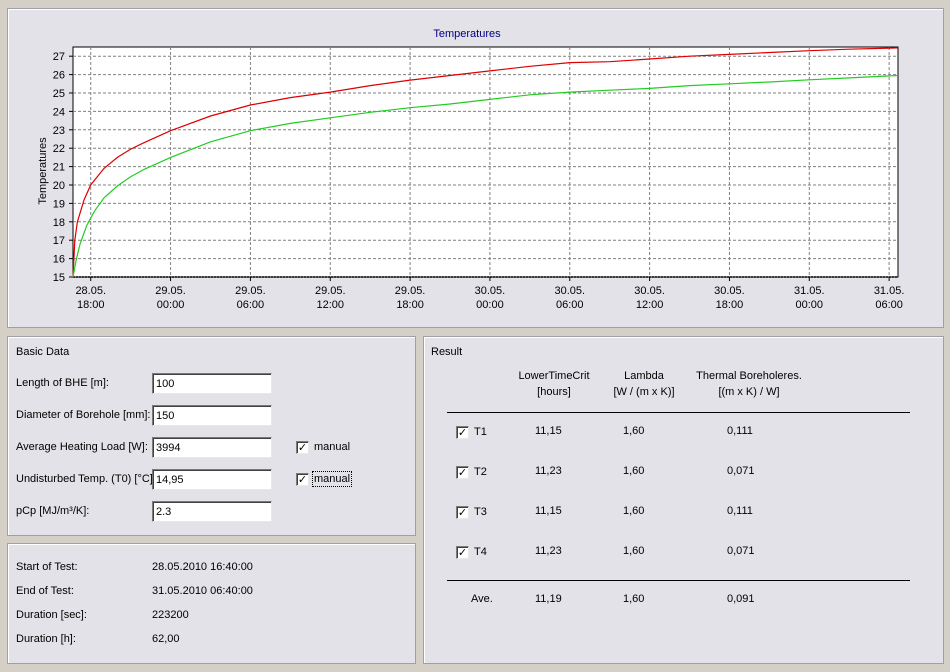 This screenshot has height=672, width=950. What do you see at coordinates (678, 580) in the screenshot?
I see `average-divider` at bounding box center [678, 580].